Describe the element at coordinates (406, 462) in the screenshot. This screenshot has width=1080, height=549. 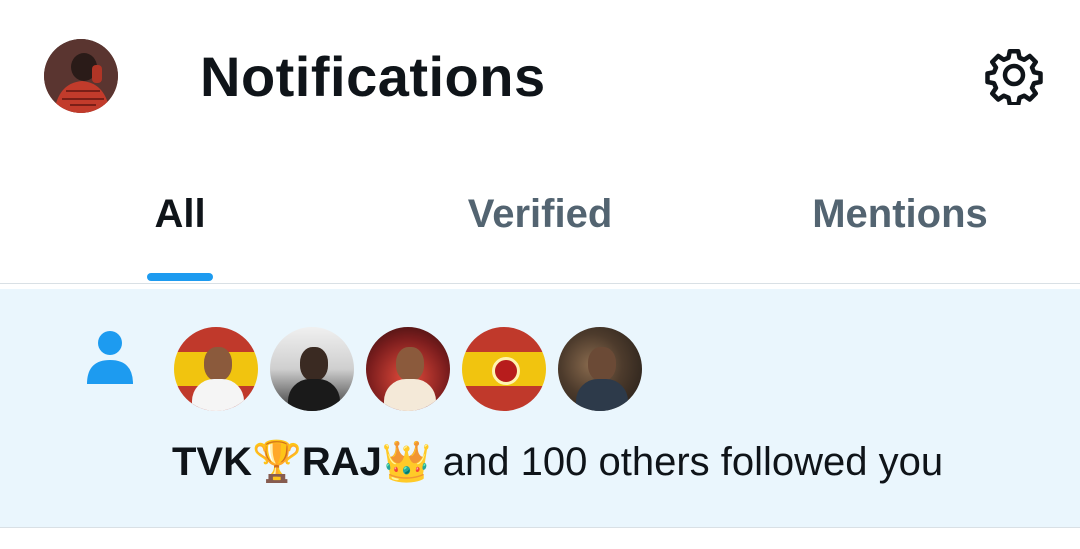
I see `crown-emoji: 👑` at that location.